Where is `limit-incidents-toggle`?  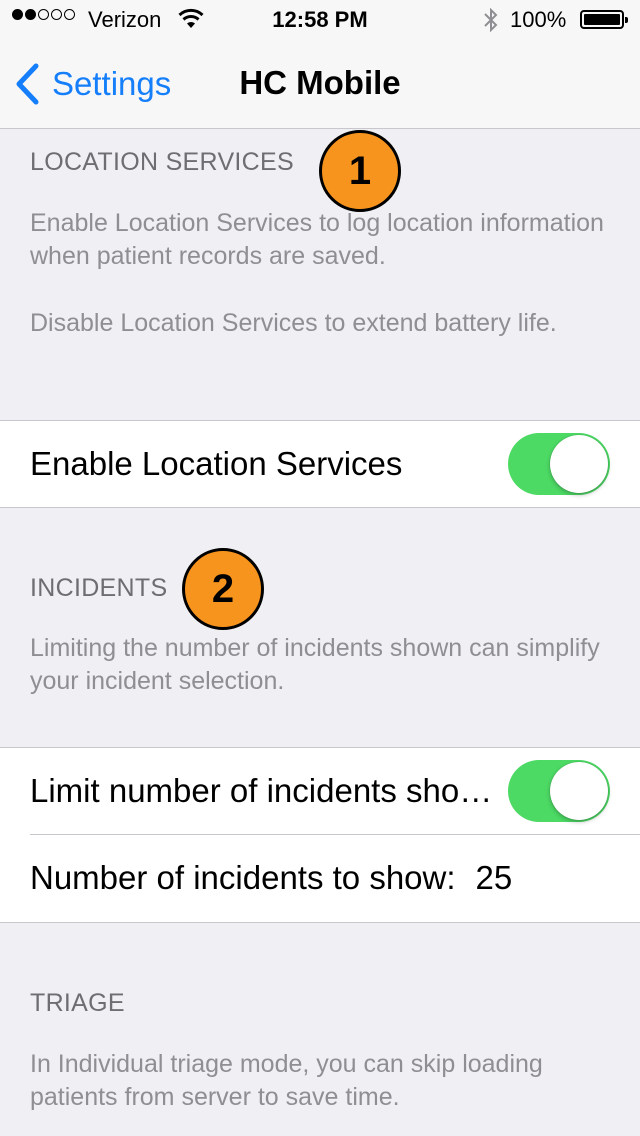 limit-incidents-toggle is located at coordinates (559, 791).